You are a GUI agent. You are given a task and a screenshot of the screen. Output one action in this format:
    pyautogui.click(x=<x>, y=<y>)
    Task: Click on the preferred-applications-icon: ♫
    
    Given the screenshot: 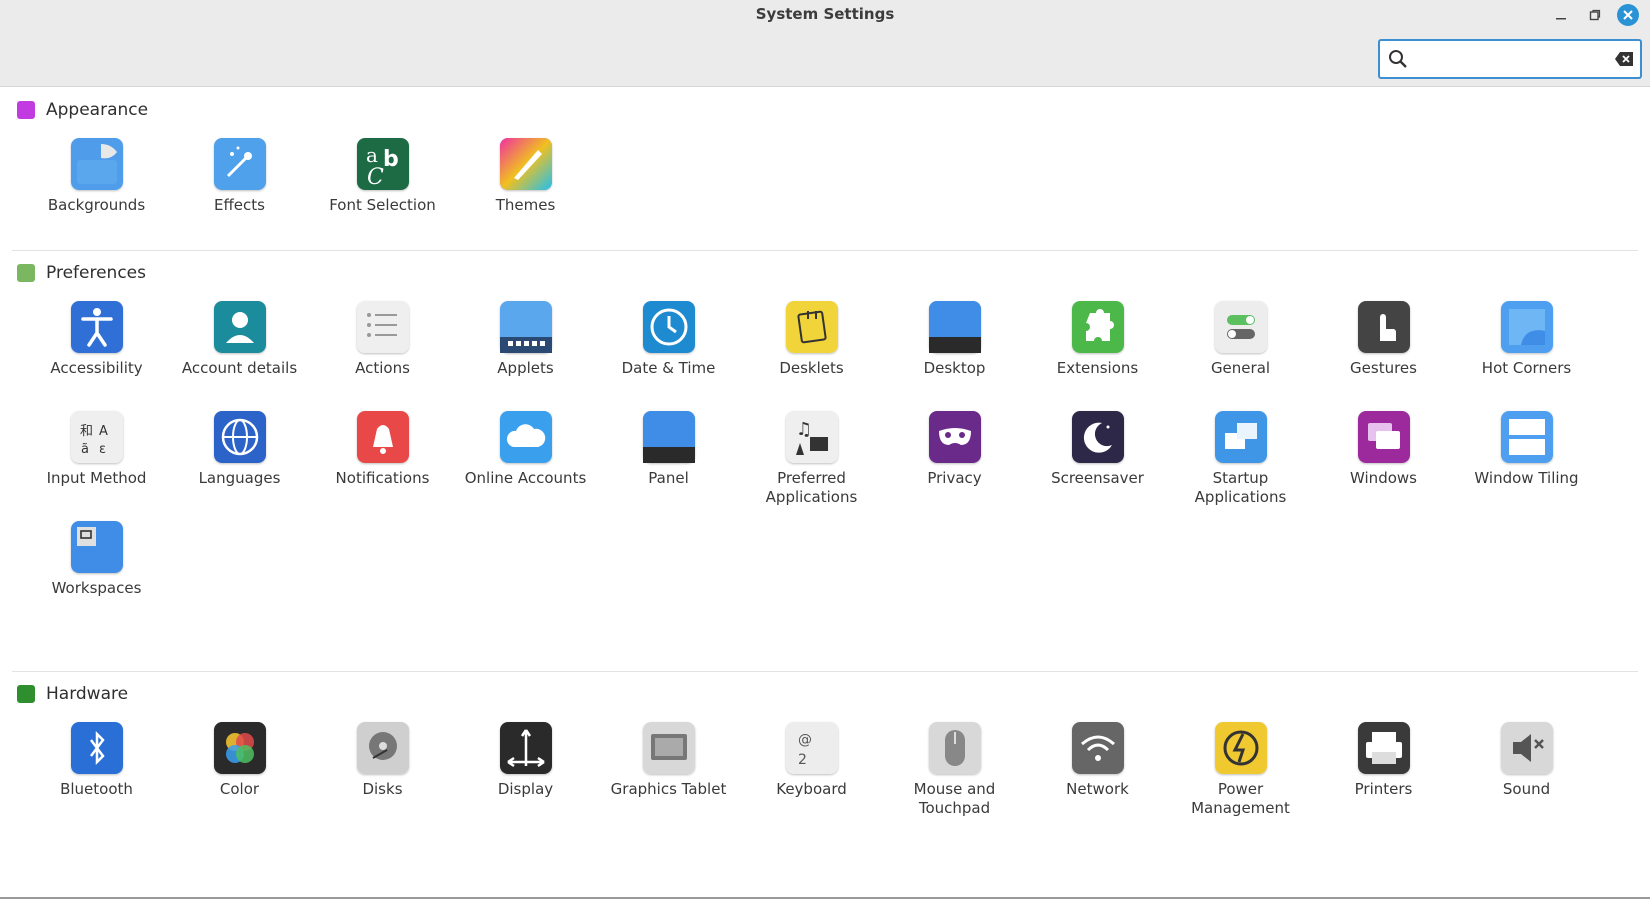 What is the action you would take?
    pyautogui.click(x=811, y=437)
    